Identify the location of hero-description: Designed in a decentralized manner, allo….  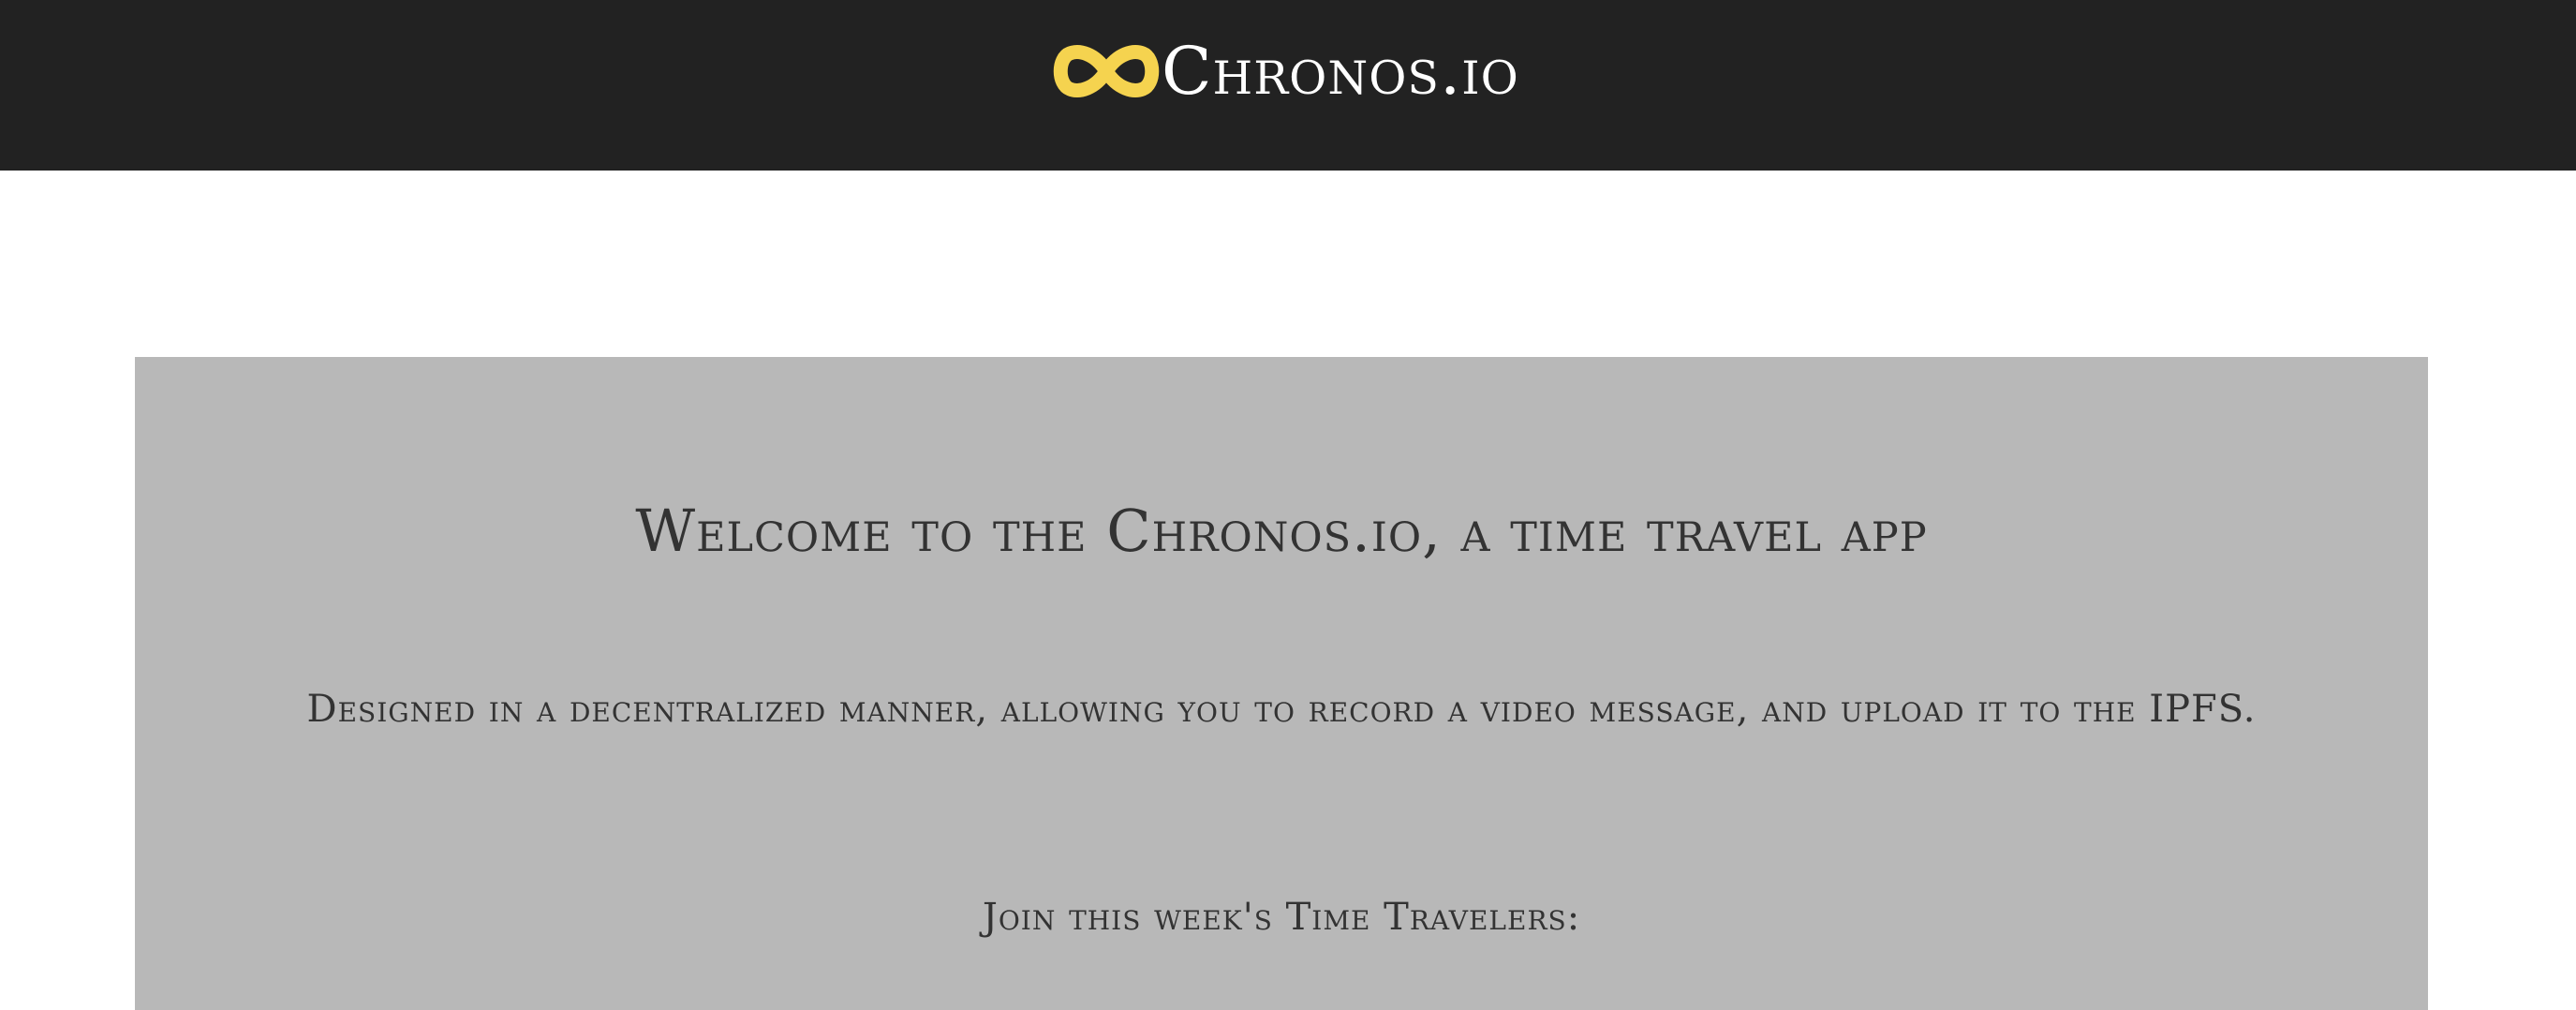
(1281, 710).